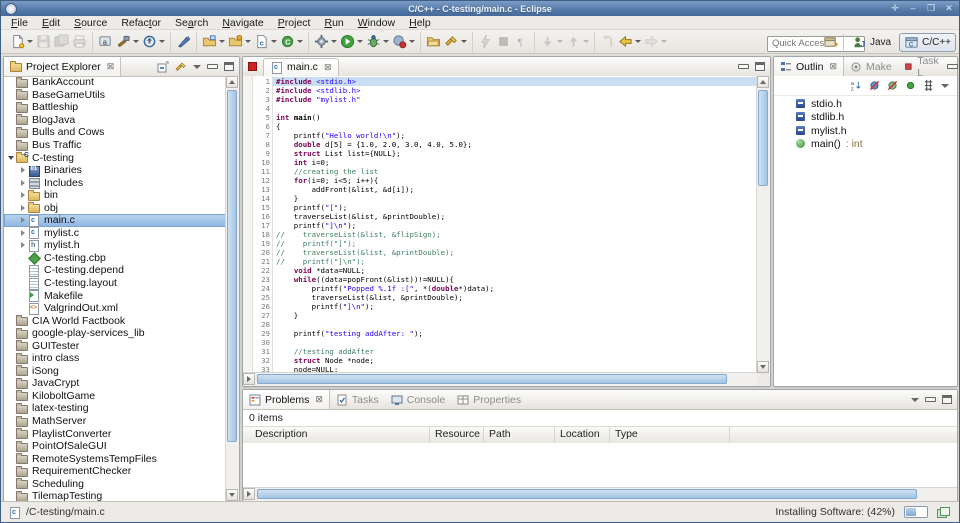 The height and width of the screenshot is (523, 960). What do you see at coordinates (910, 85) in the screenshot?
I see `hide-non-public-icon` at bounding box center [910, 85].